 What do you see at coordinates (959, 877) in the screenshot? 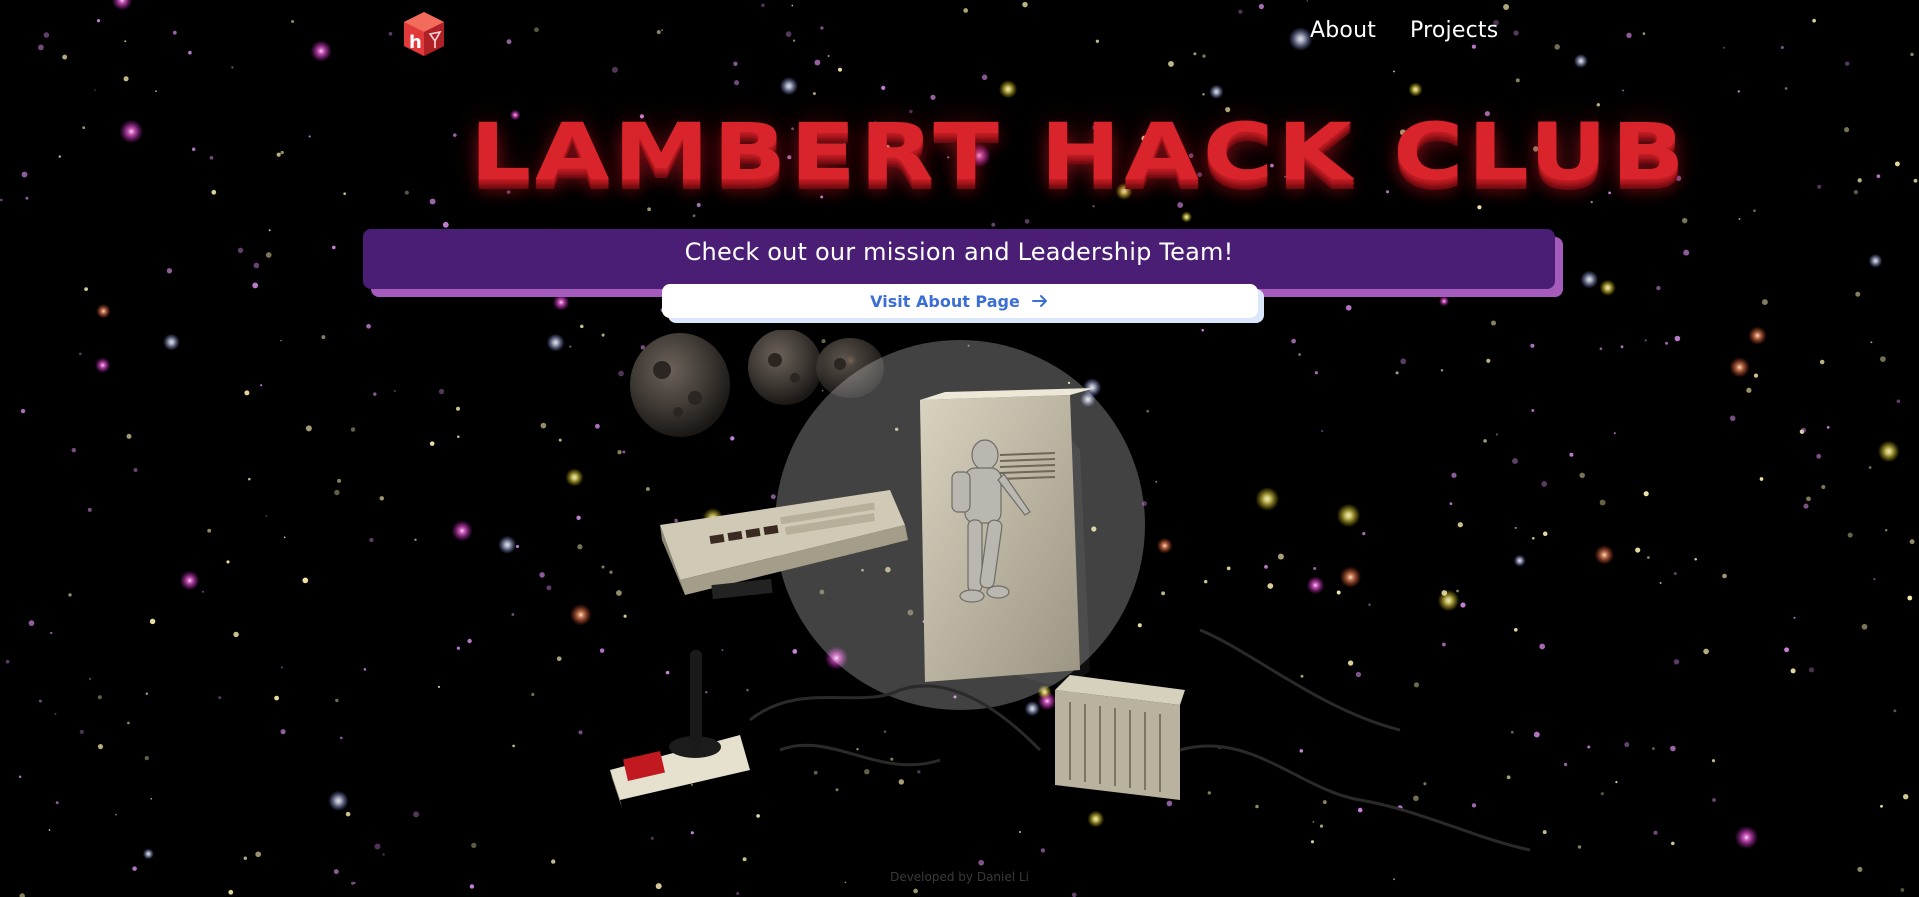
I see `footer-credit: Developed by Daniel Li` at bounding box center [959, 877].